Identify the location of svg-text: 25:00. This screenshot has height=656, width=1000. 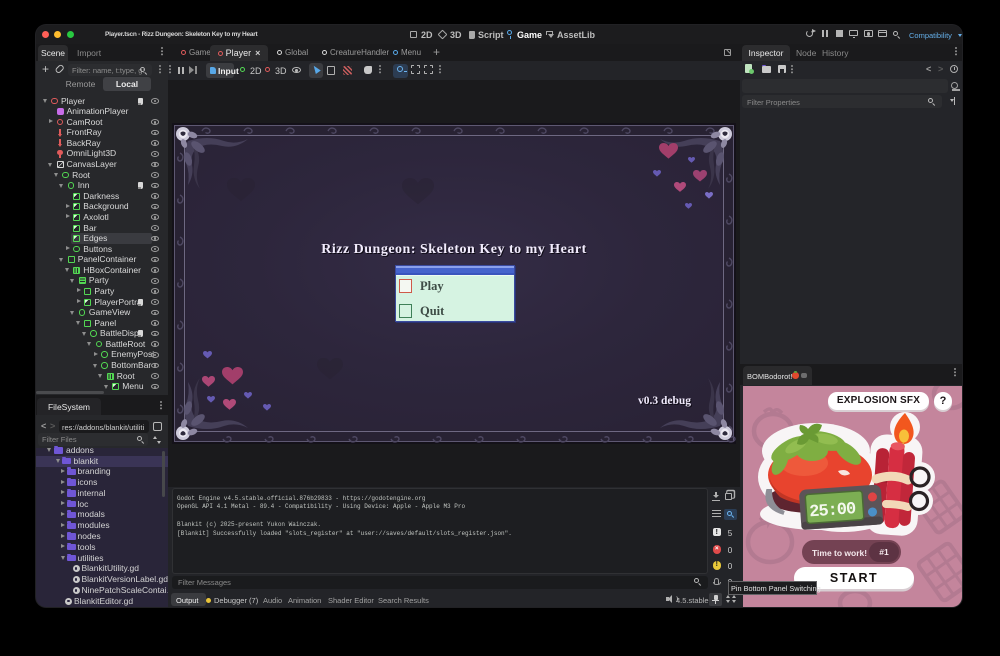
(833, 511).